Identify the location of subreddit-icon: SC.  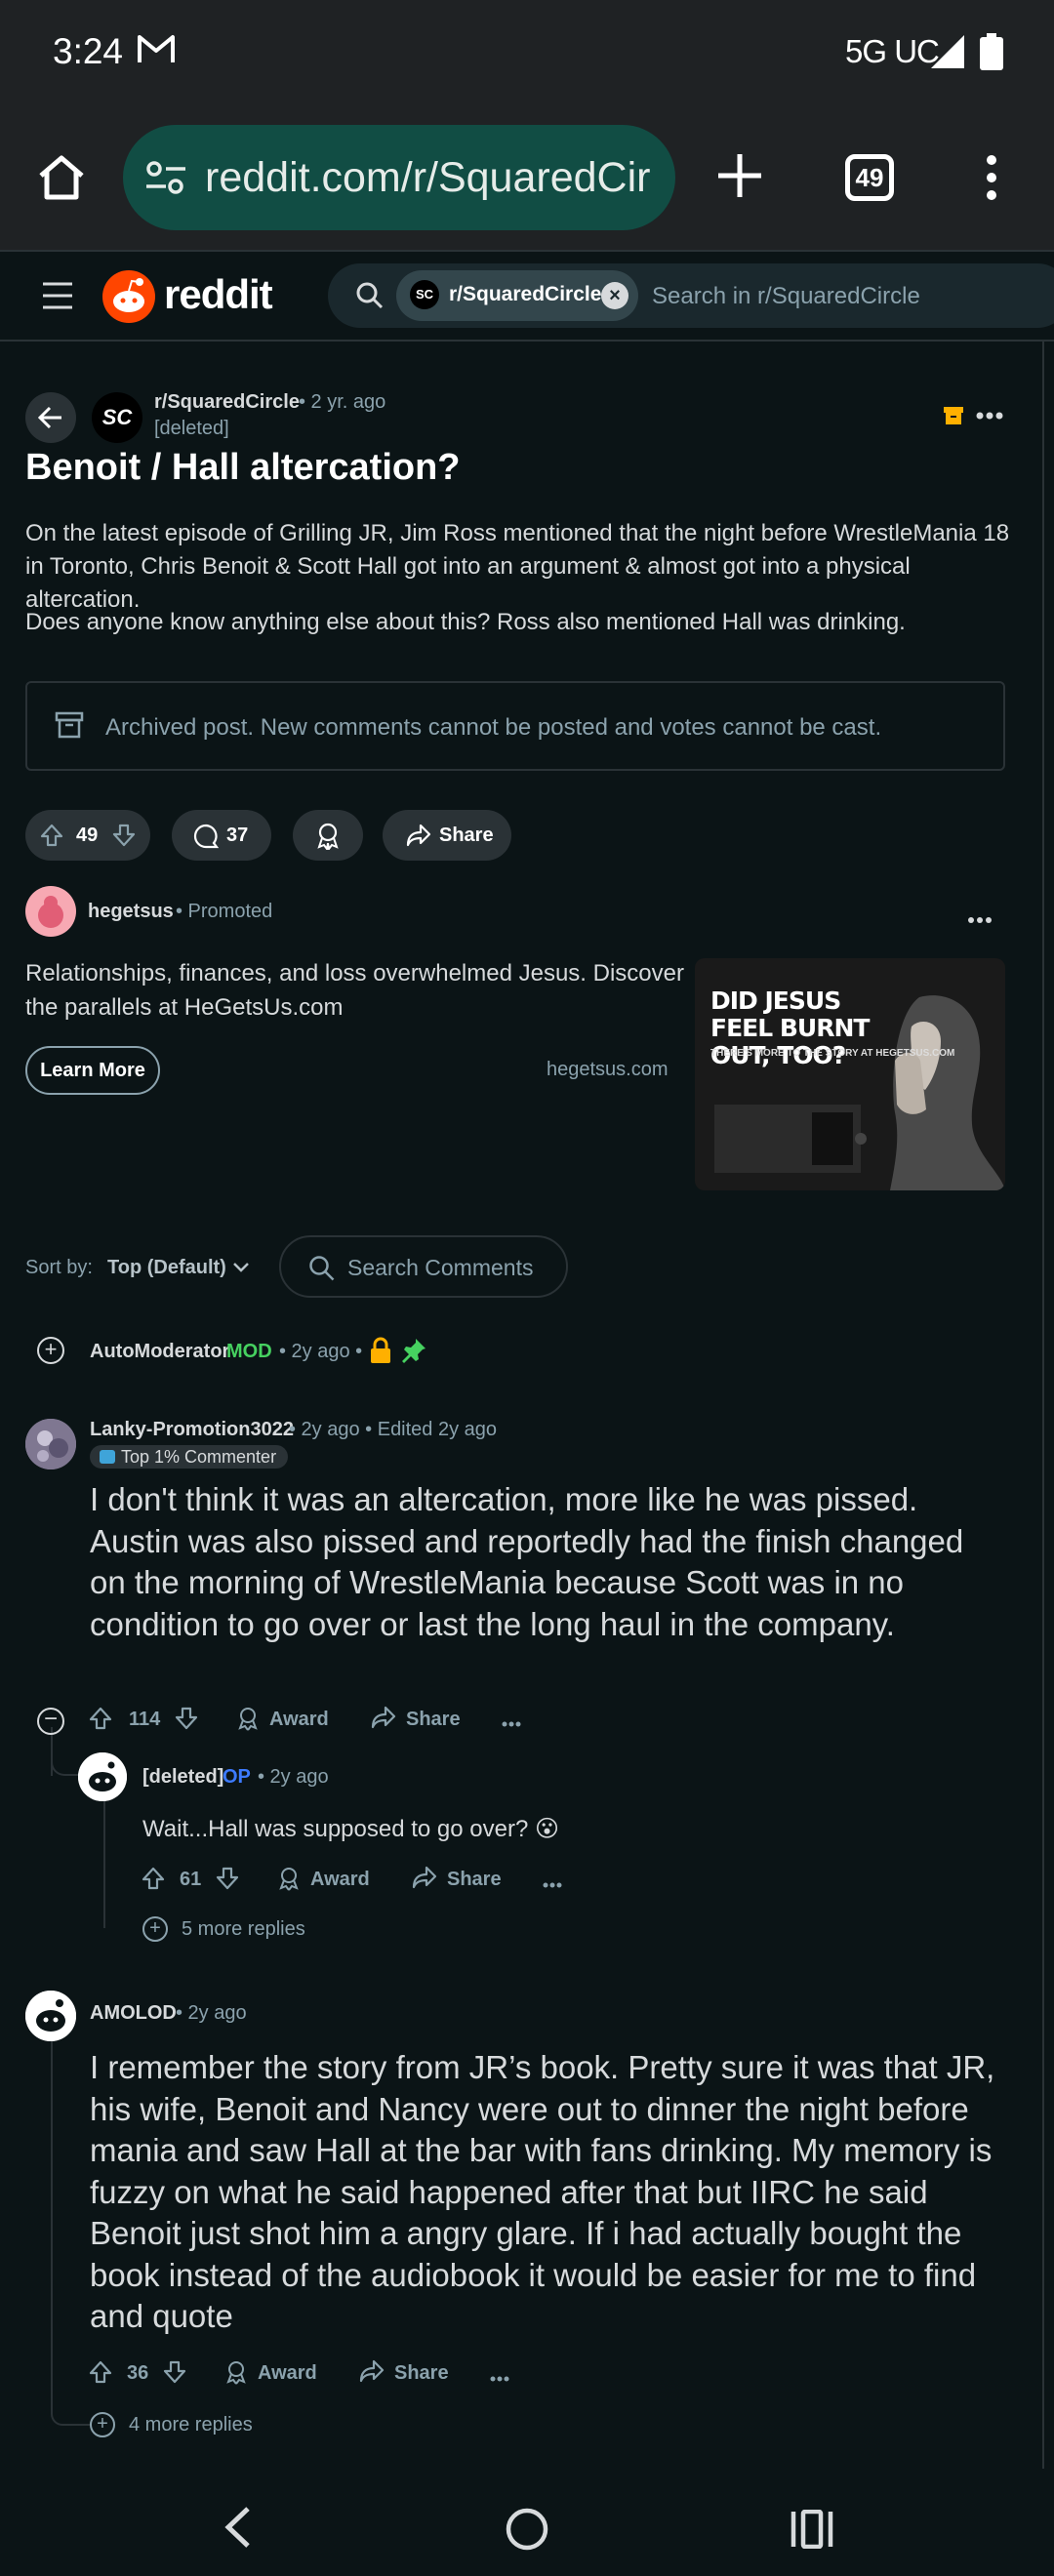
(117, 417).